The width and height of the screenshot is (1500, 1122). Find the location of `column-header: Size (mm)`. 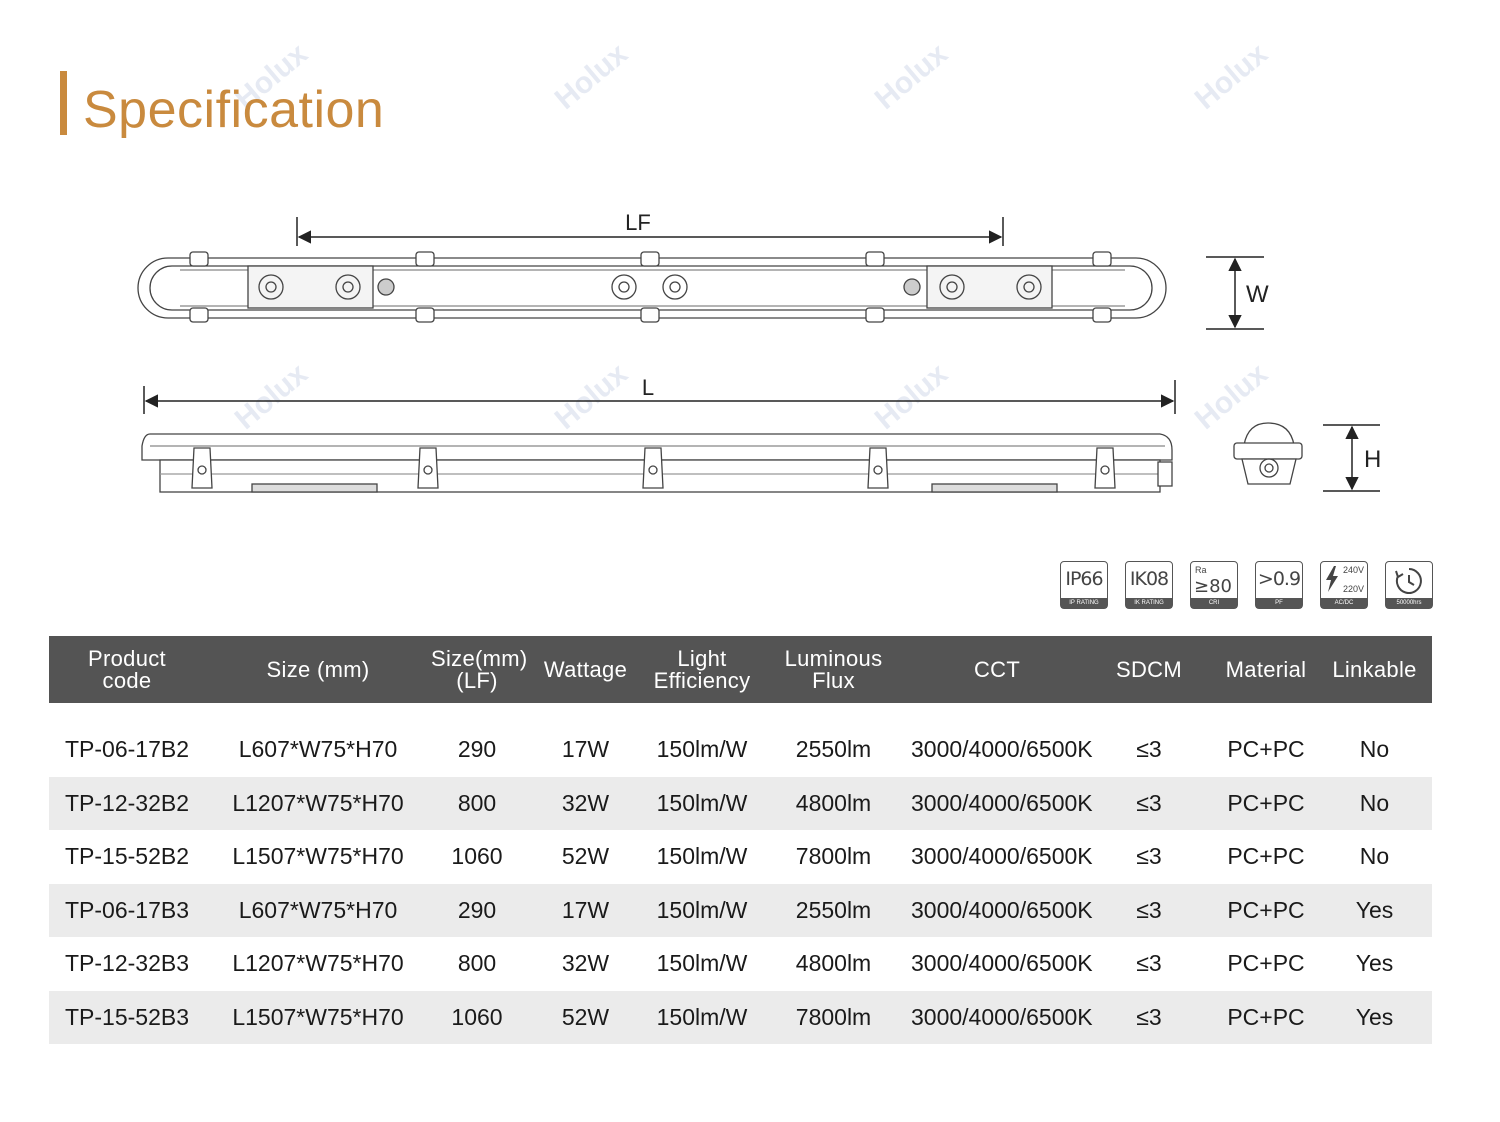

column-header: Size (mm) is located at coordinates (318, 669).